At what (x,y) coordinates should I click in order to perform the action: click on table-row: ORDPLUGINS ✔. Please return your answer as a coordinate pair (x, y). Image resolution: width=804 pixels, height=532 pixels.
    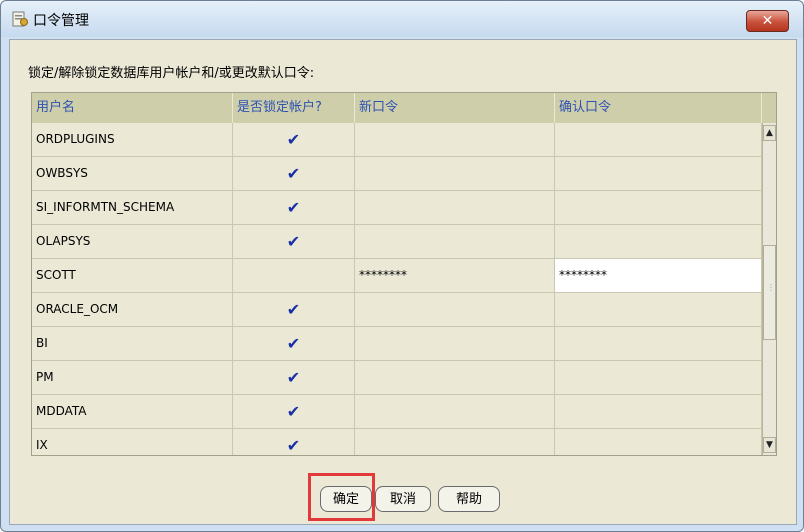
    Looking at the image, I should click on (397, 140).